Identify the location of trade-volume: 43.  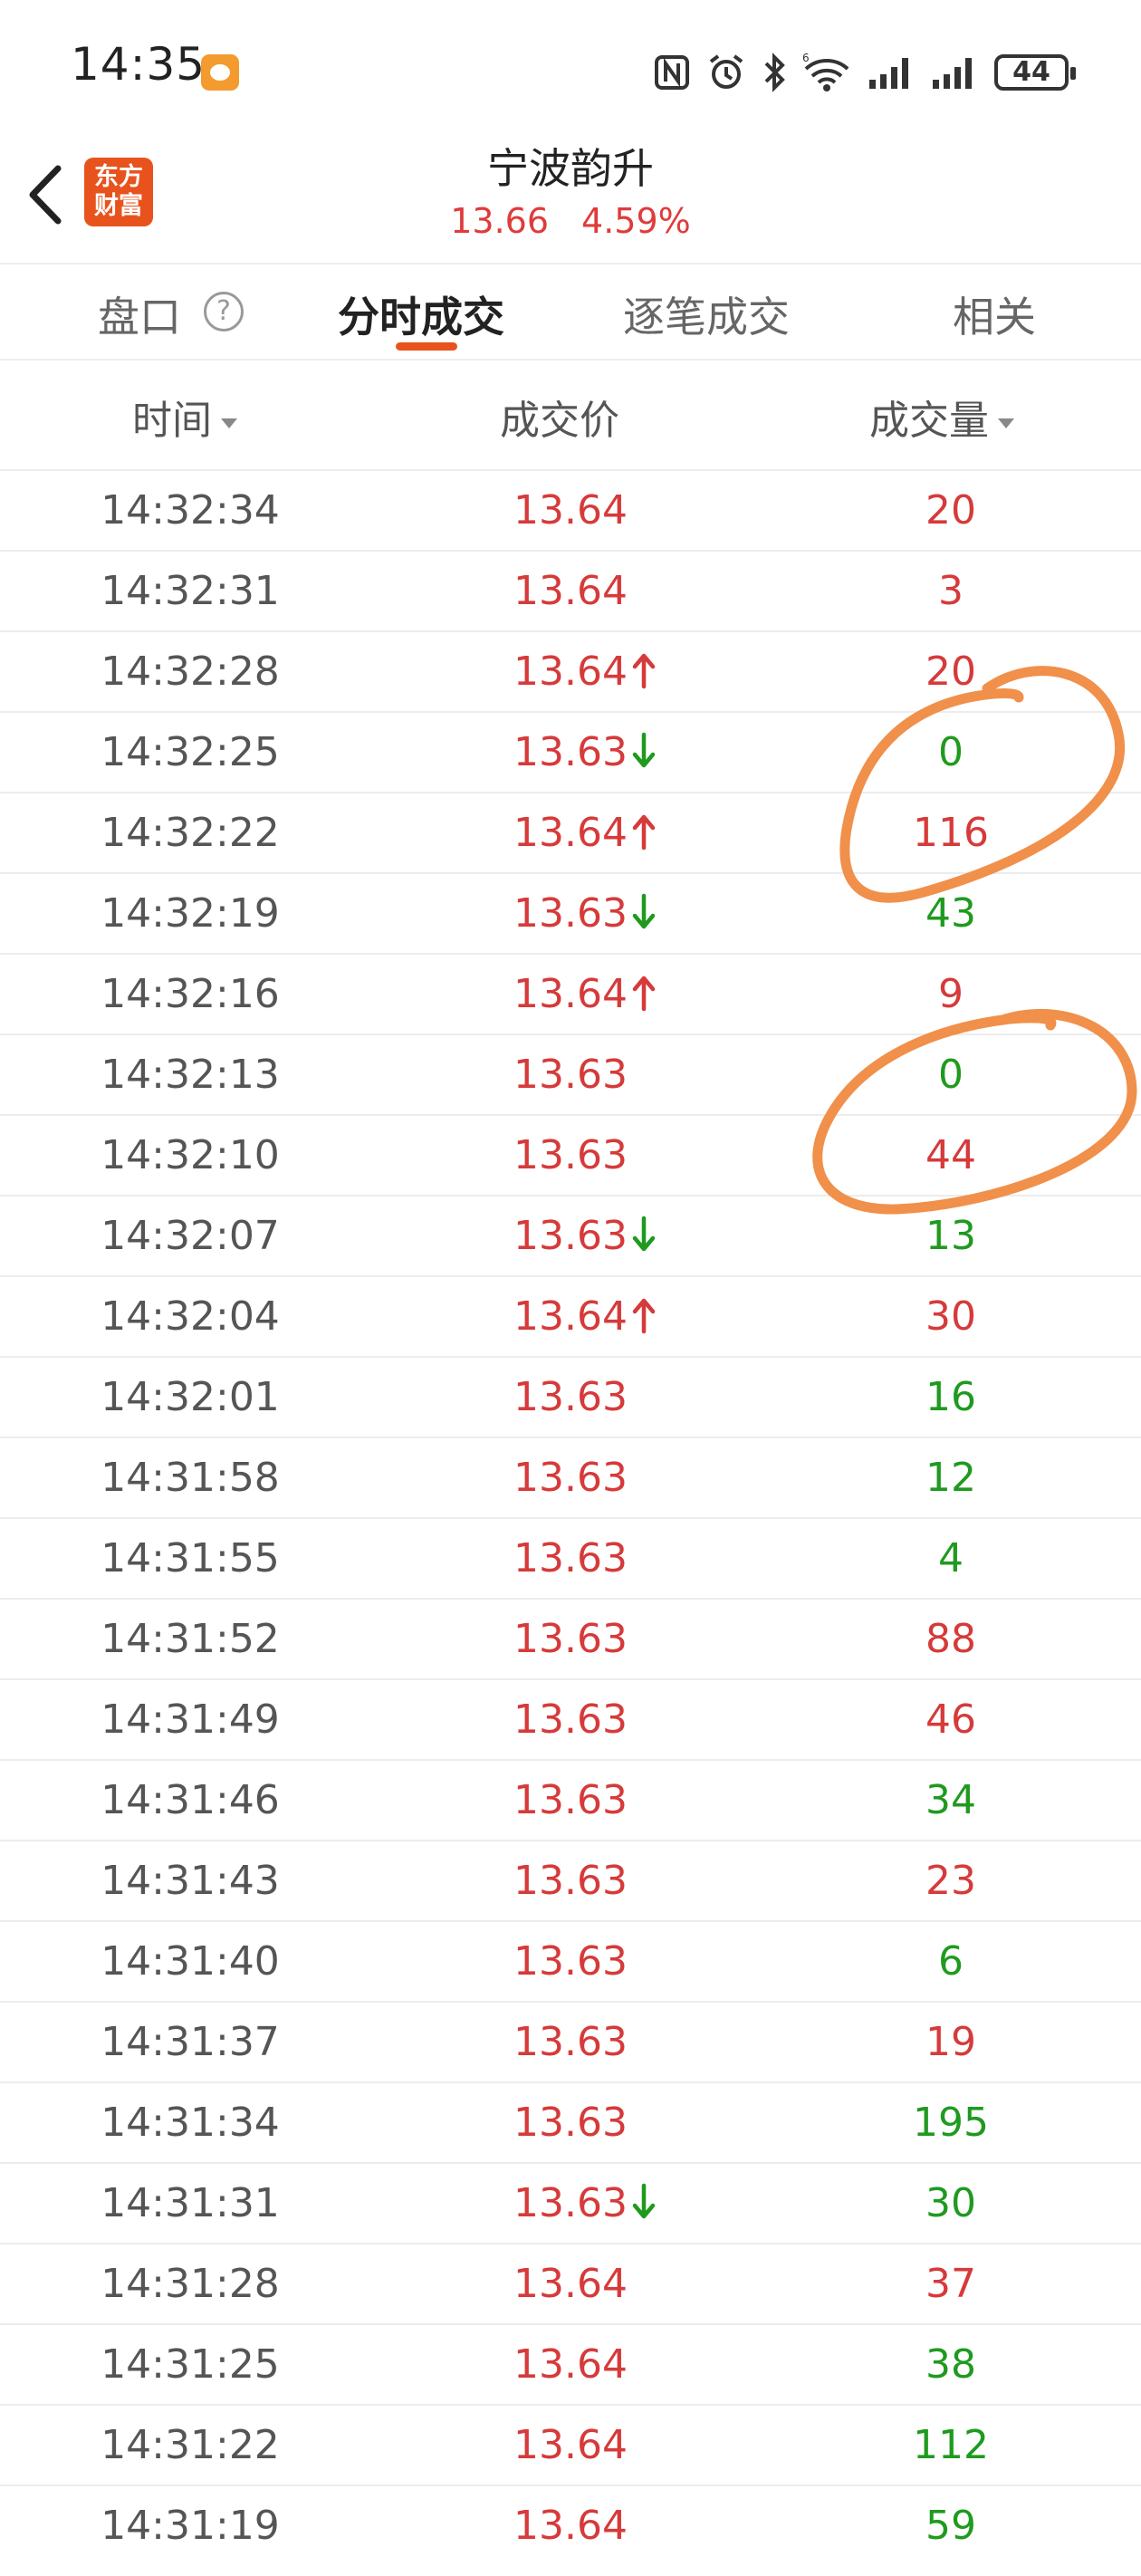
(950, 913).